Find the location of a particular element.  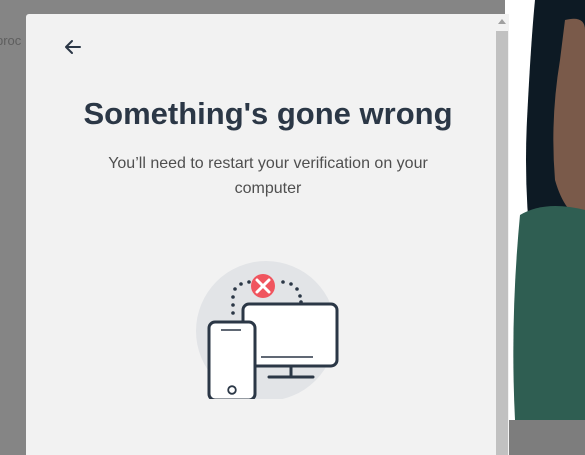

background-partial-text: proc is located at coordinates (11, 40).